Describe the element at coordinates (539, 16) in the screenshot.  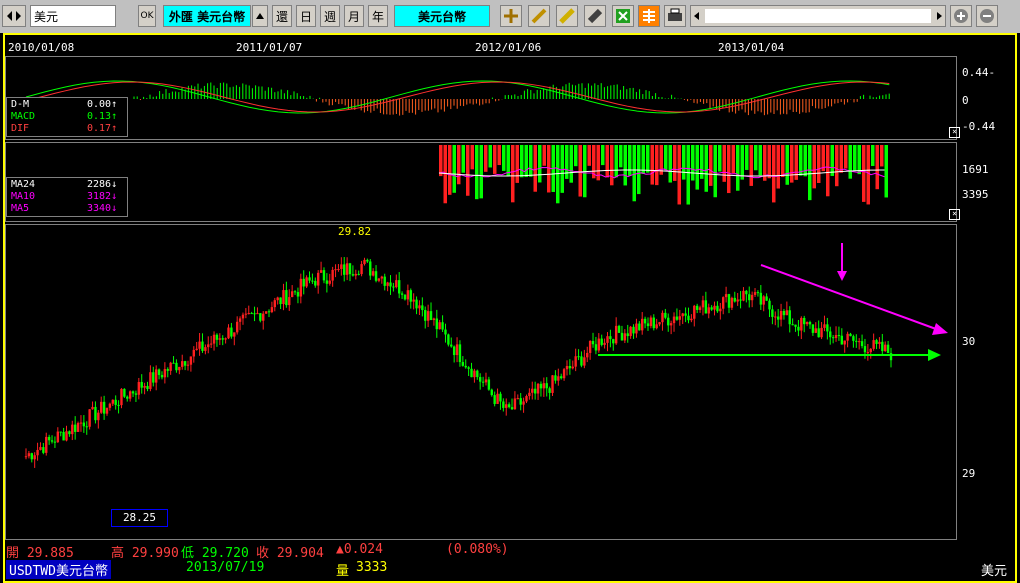
I see `draw-button` at that location.